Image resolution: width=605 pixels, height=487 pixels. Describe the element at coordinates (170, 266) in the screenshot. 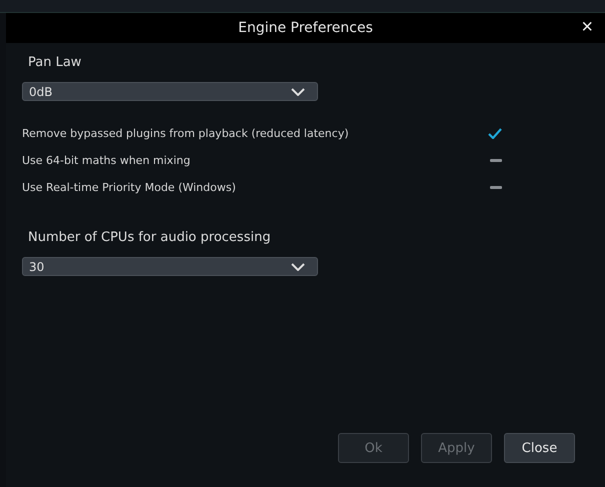

I see `cpu-count-dropdown: 30` at that location.